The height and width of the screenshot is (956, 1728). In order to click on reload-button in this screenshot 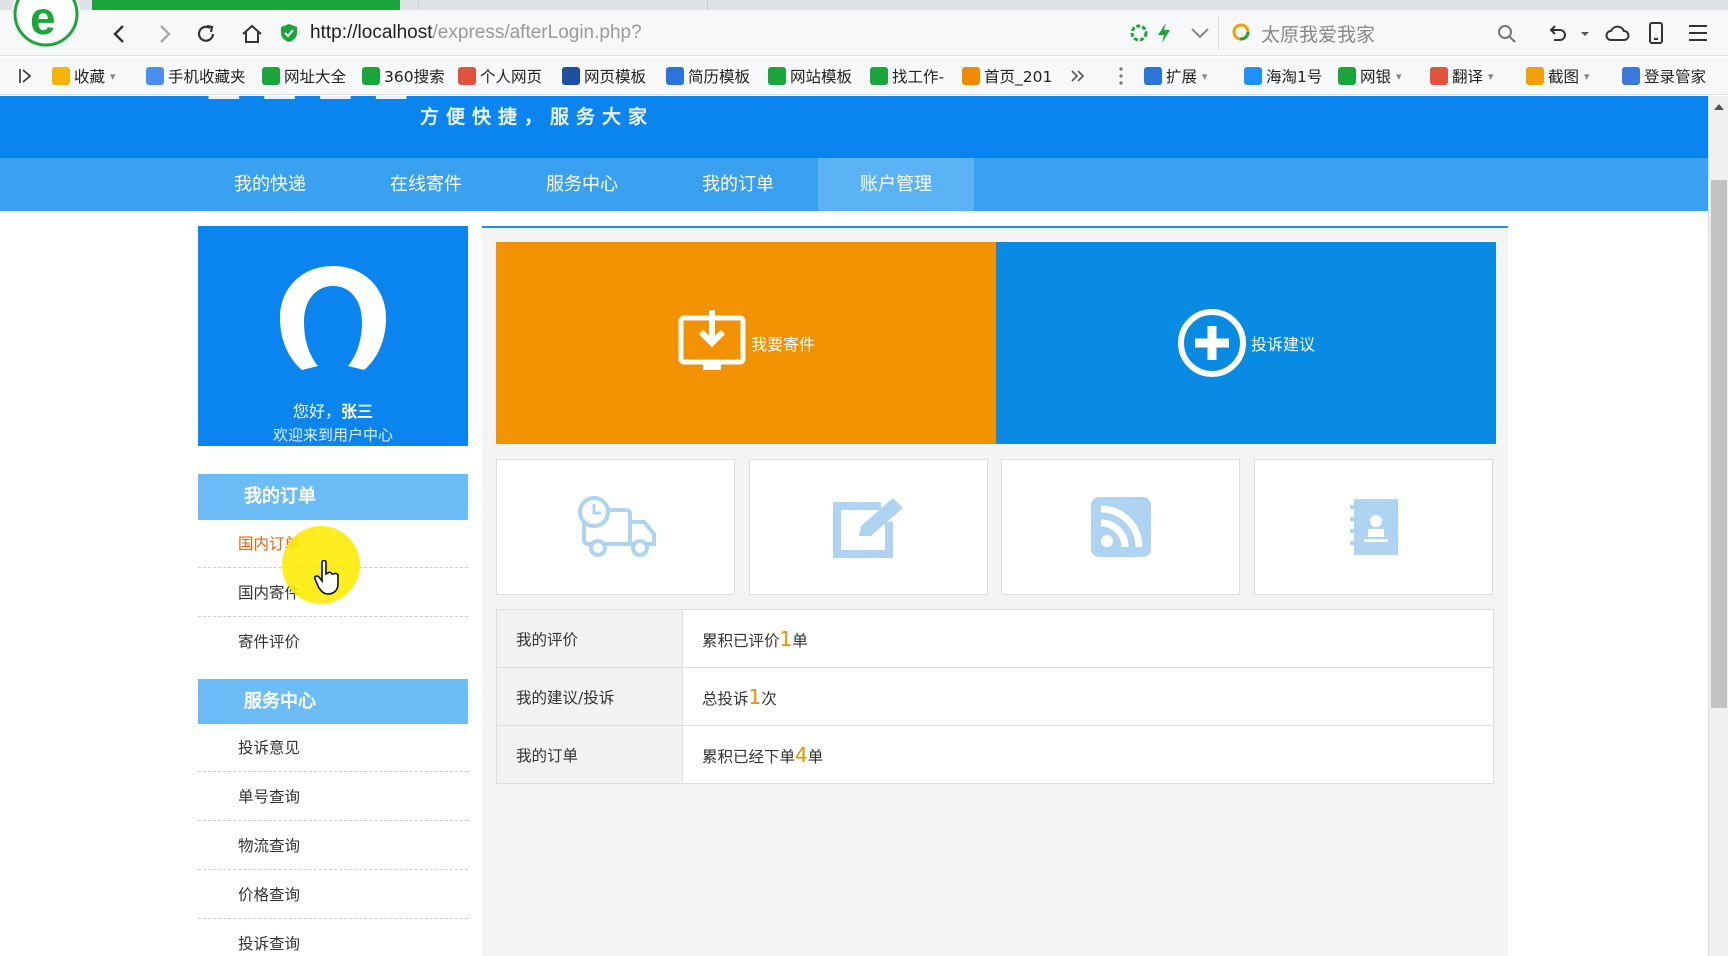, I will do `click(206, 34)`.